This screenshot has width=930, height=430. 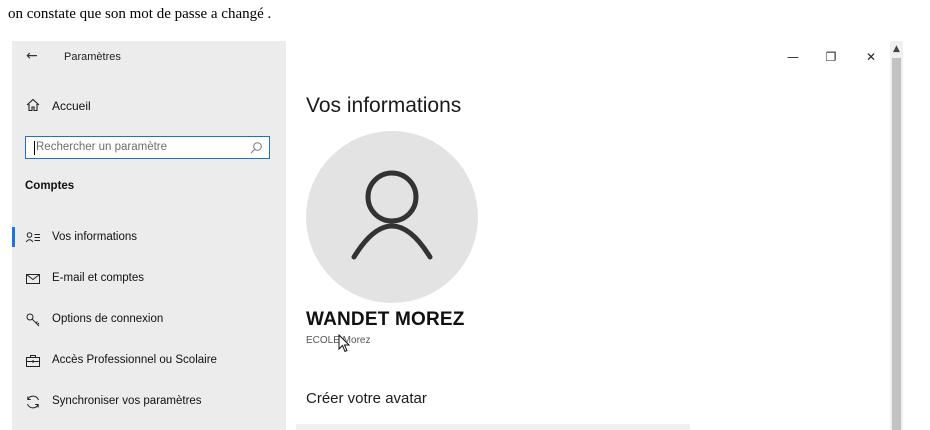 I want to click on restore-button: ❐, so click(x=831, y=57).